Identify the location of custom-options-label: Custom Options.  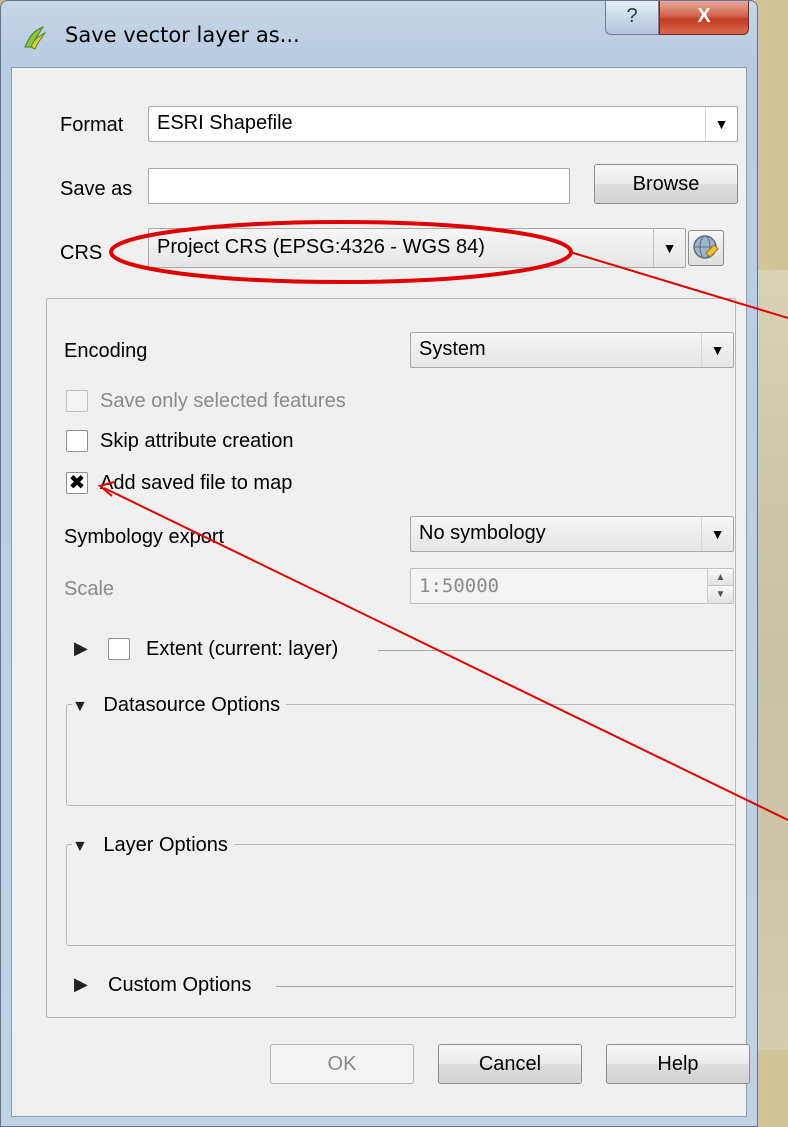
(179, 985).